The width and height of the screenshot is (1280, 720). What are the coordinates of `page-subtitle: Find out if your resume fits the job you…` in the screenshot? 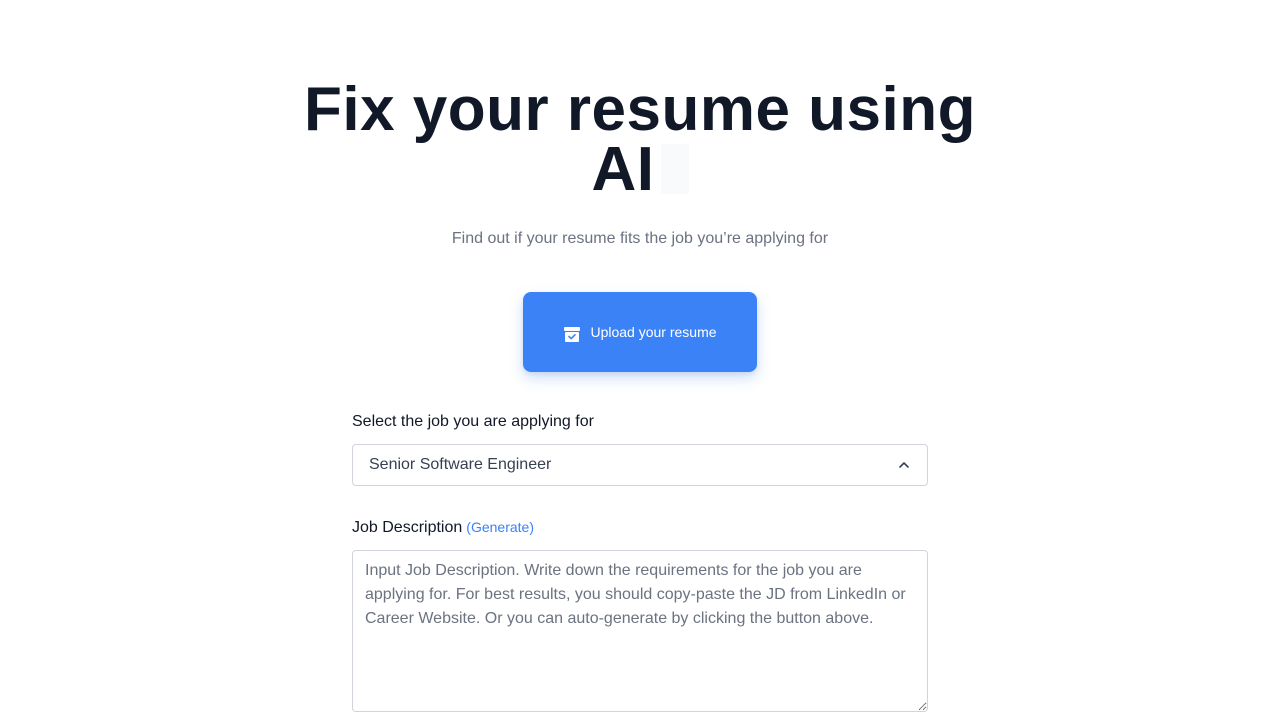 It's located at (640, 238).